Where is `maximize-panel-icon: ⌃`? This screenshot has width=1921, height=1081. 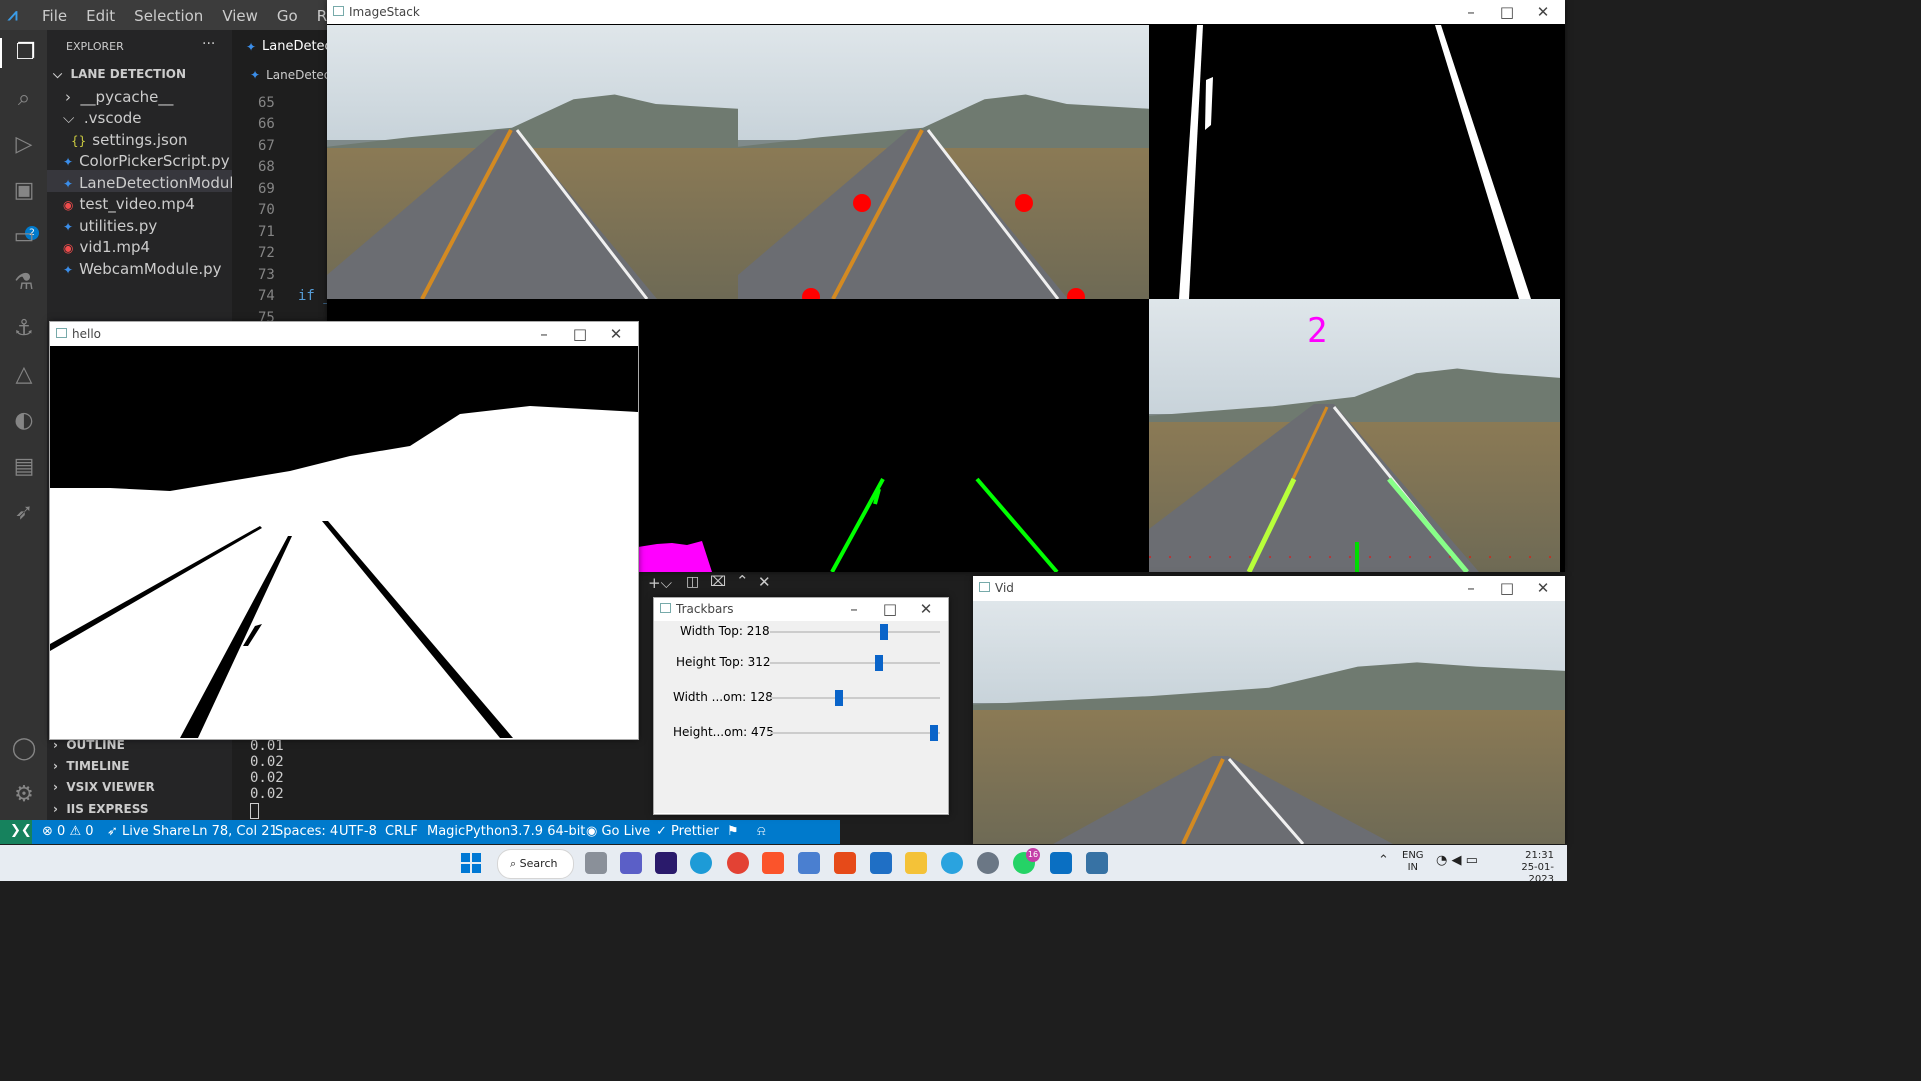
maximize-panel-icon: ⌃ is located at coordinates (742, 581).